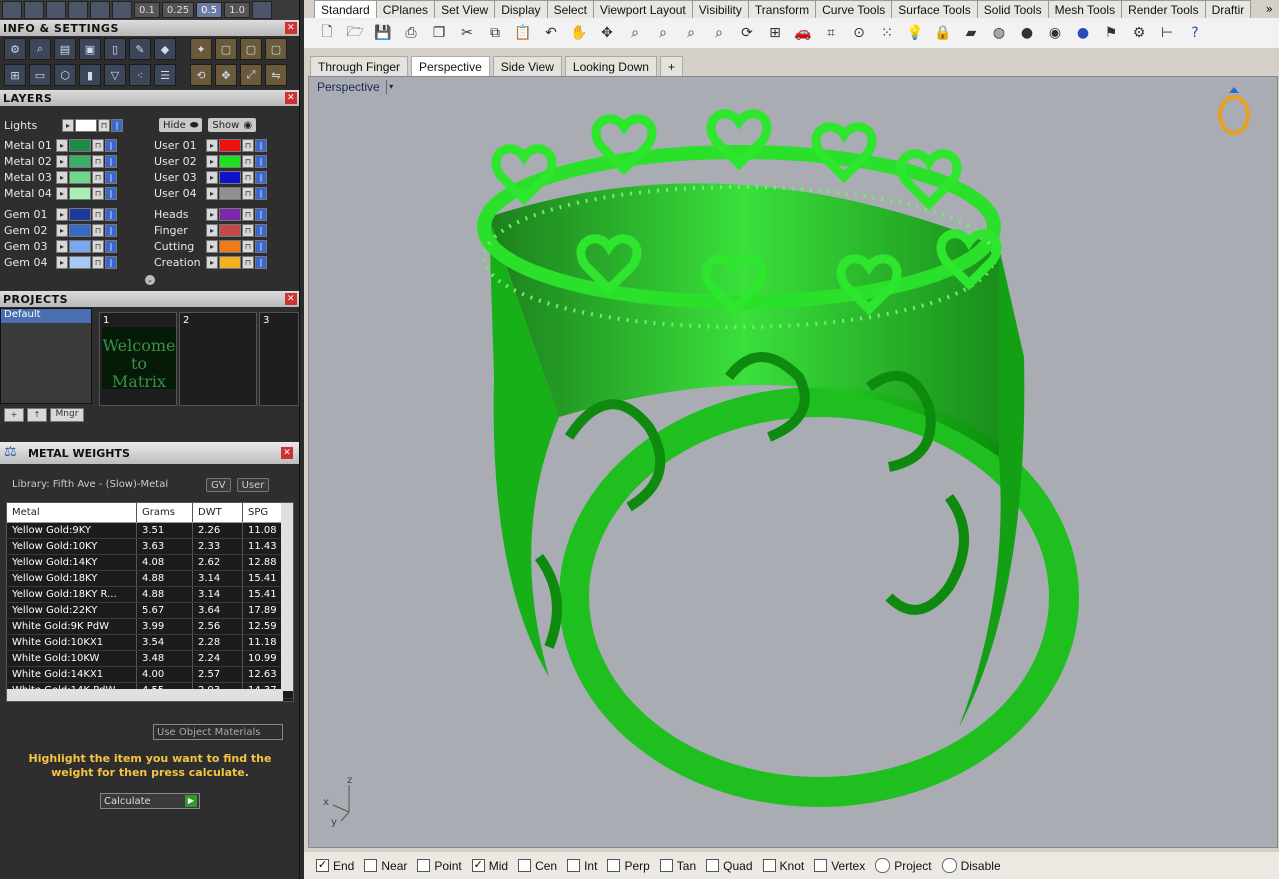 This screenshot has width=1279, height=879. I want to click on table-row: Yellow Gold:22KY 5.67 3.64 17.89, so click(150, 611).